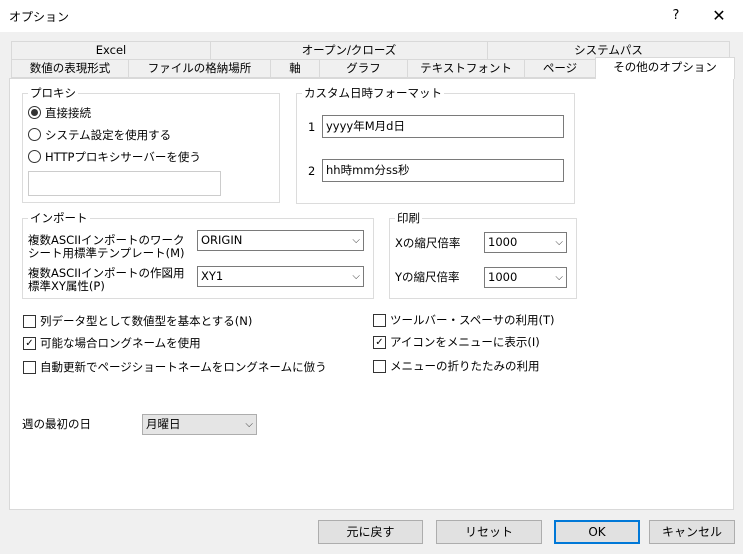  Describe the element at coordinates (295, 68) in the screenshot. I see `tab-axis: 軸` at that location.